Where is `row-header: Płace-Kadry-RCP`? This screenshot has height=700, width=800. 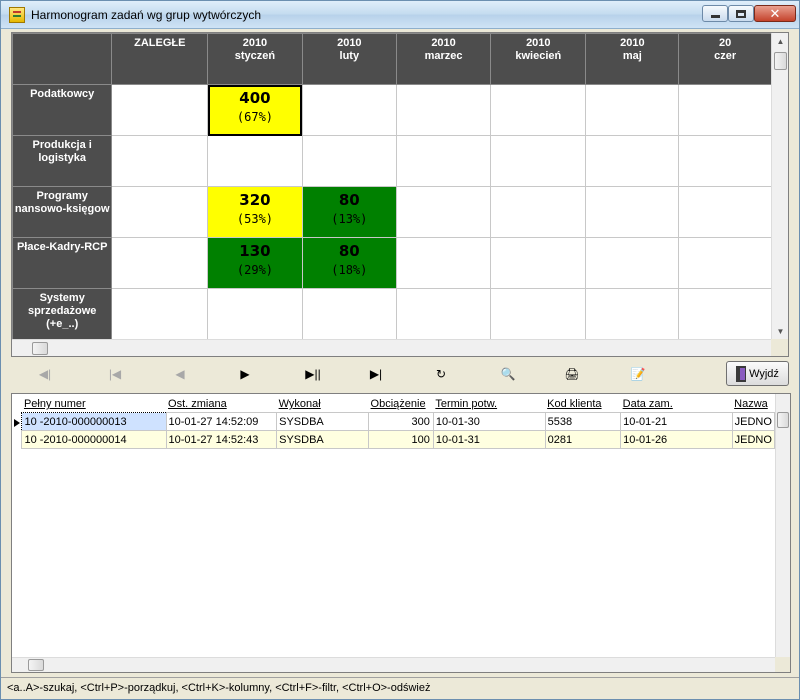 row-header: Płace-Kadry-RCP is located at coordinates (62, 263).